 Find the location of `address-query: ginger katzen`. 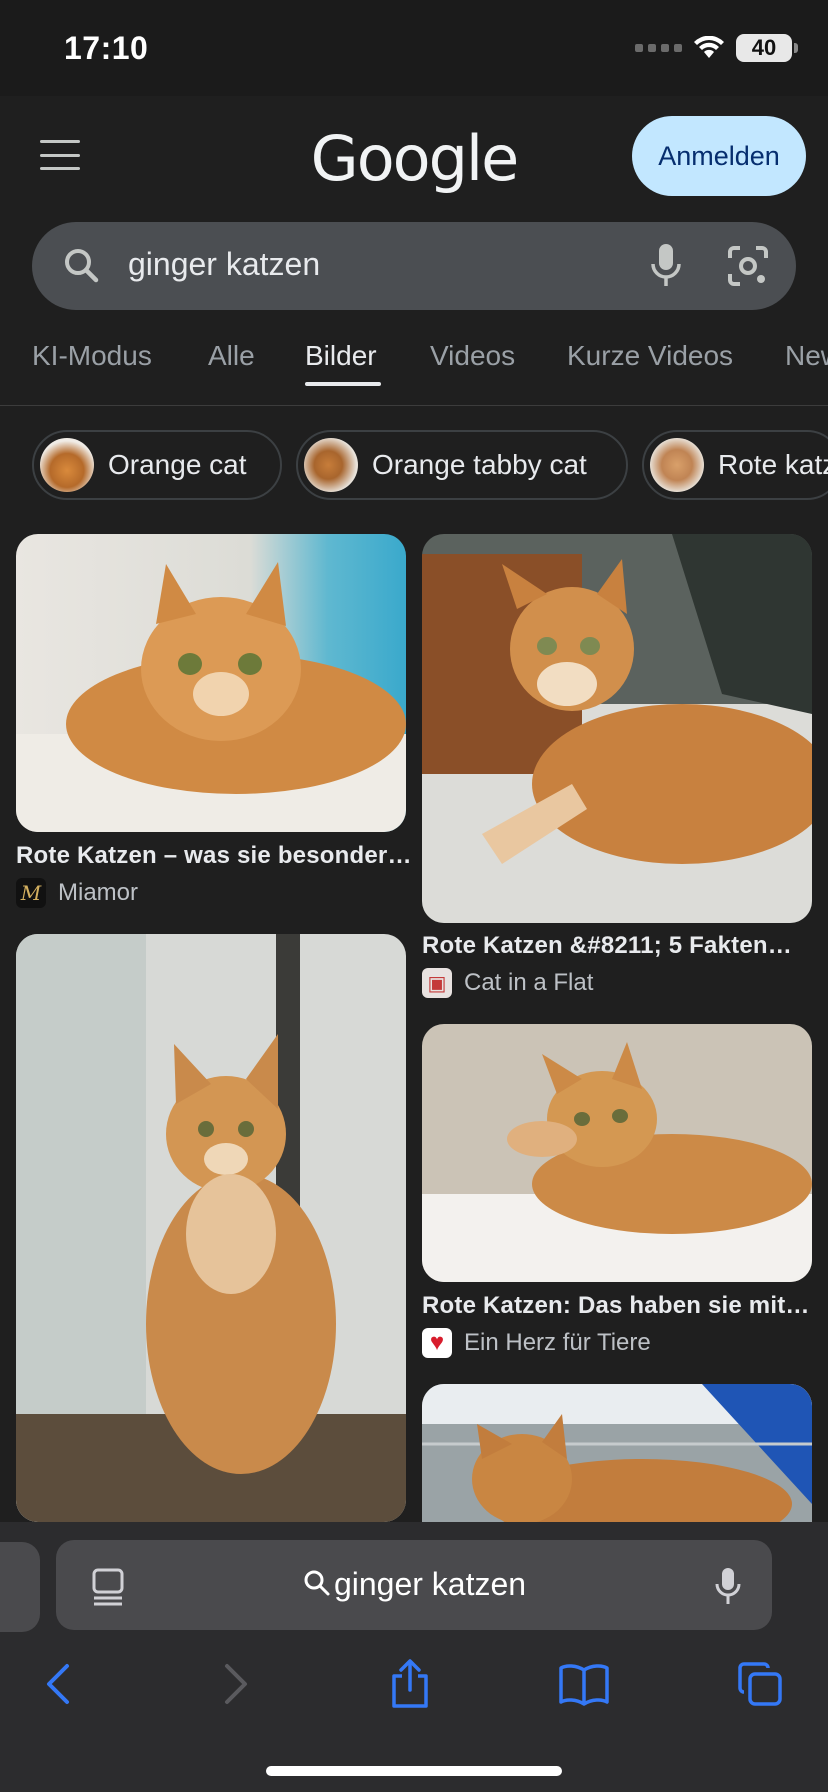

address-query: ginger katzen is located at coordinates (430, 1584).